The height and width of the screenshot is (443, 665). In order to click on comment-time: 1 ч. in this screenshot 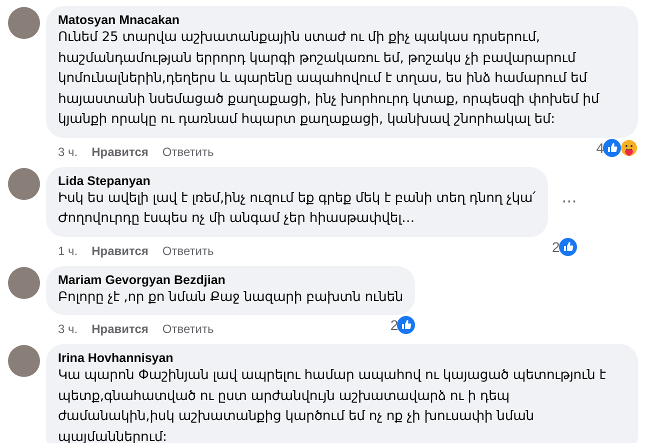, I will do `click(68, 251)`.